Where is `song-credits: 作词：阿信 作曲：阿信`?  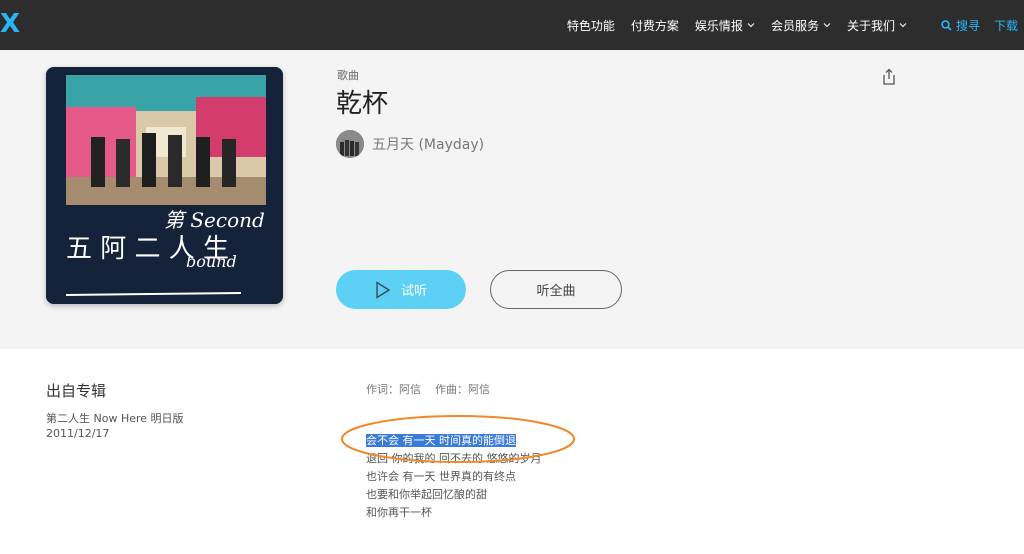 song-credits: 作词：阿信 作曲：阿信 is located at coordinates (428, 389).